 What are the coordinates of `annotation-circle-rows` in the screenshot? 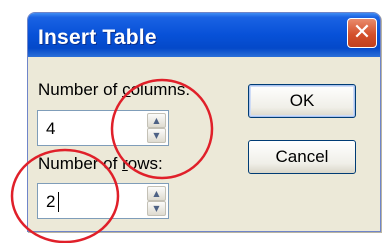 It's located at (65, 195).